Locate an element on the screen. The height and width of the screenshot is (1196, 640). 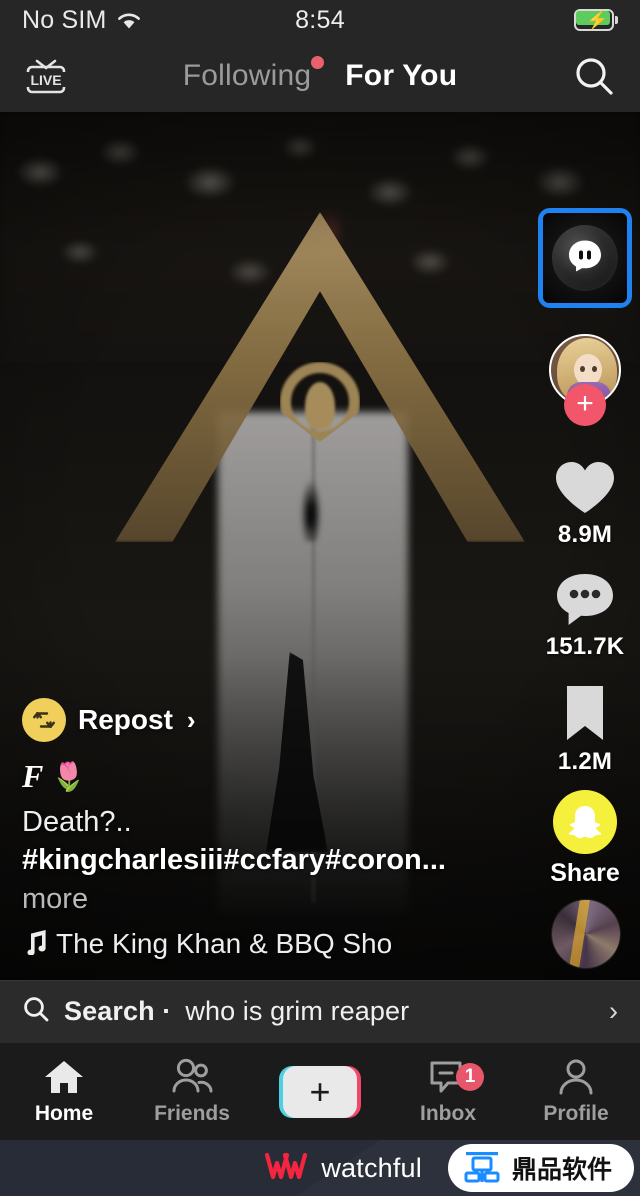
nav-item-create: + is located at coordinates (320, 1091).